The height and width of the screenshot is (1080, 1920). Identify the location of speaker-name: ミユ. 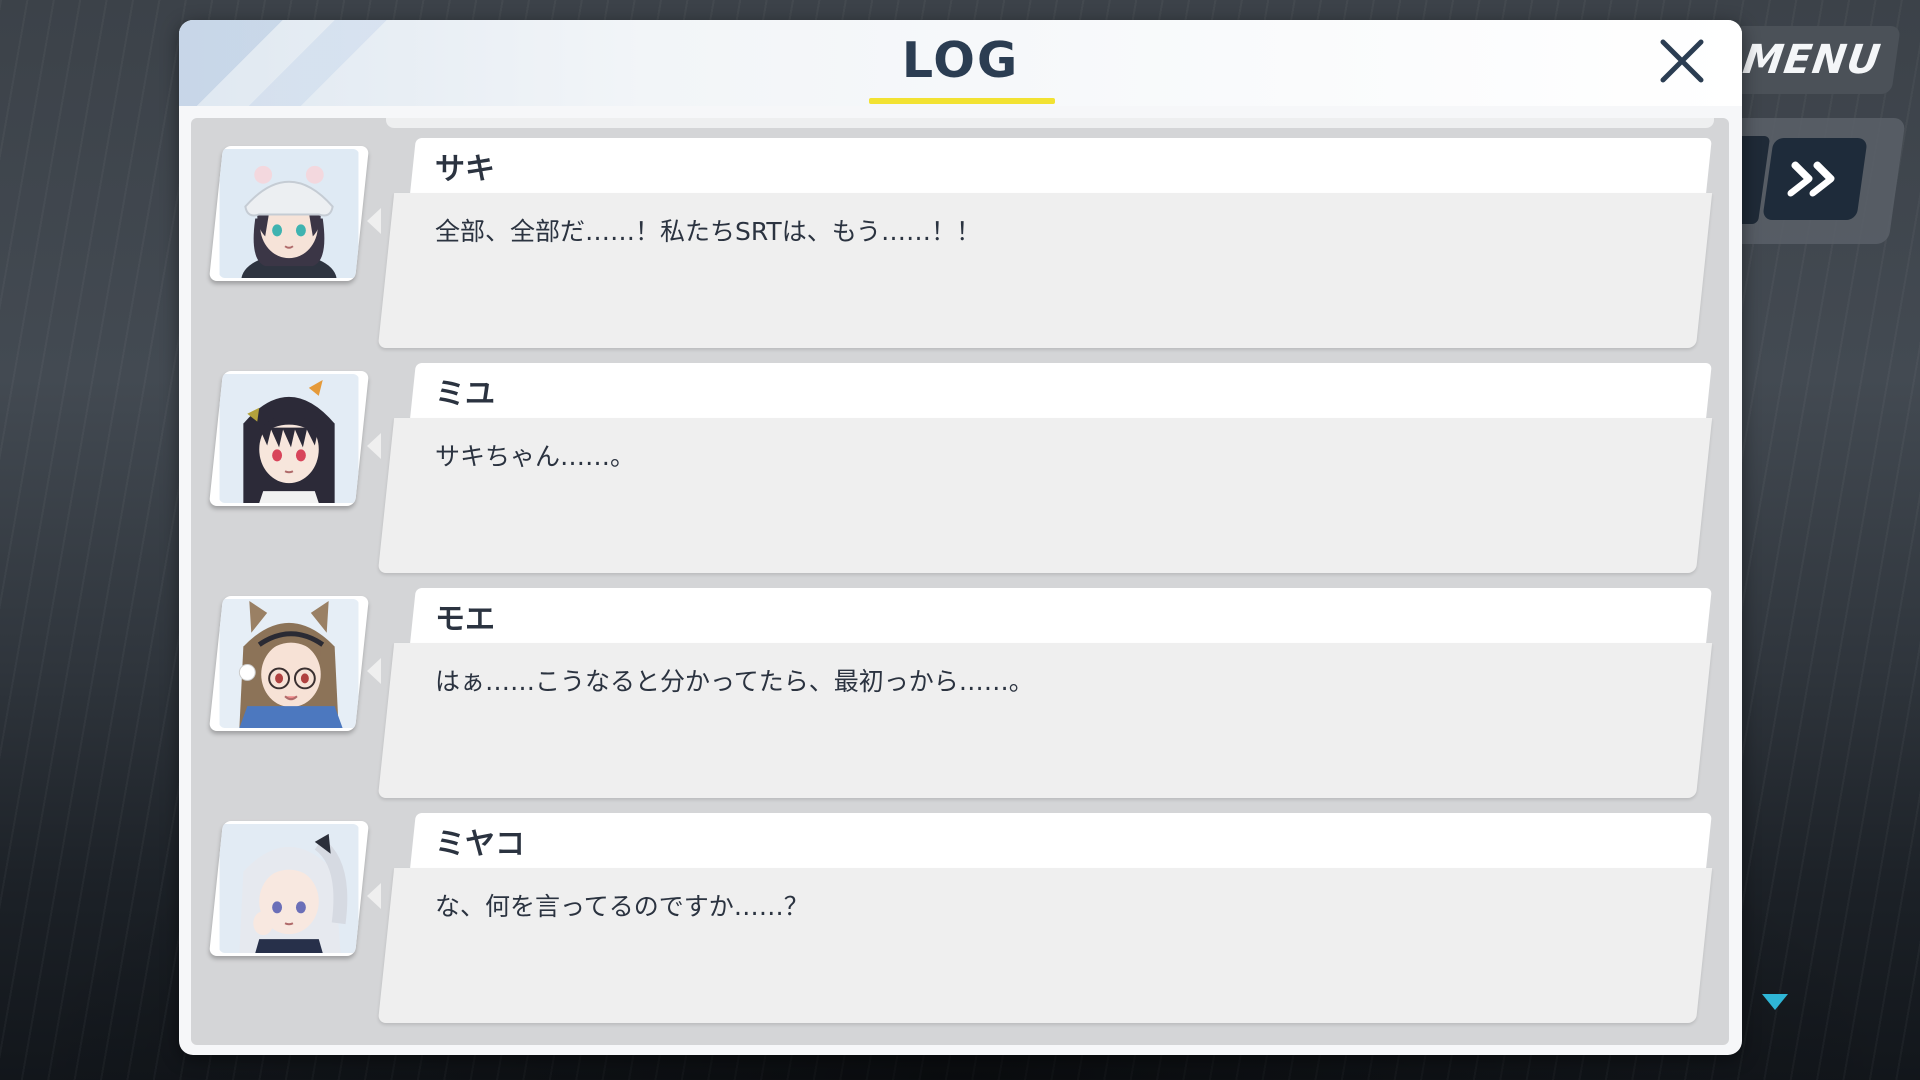
(465, 394).